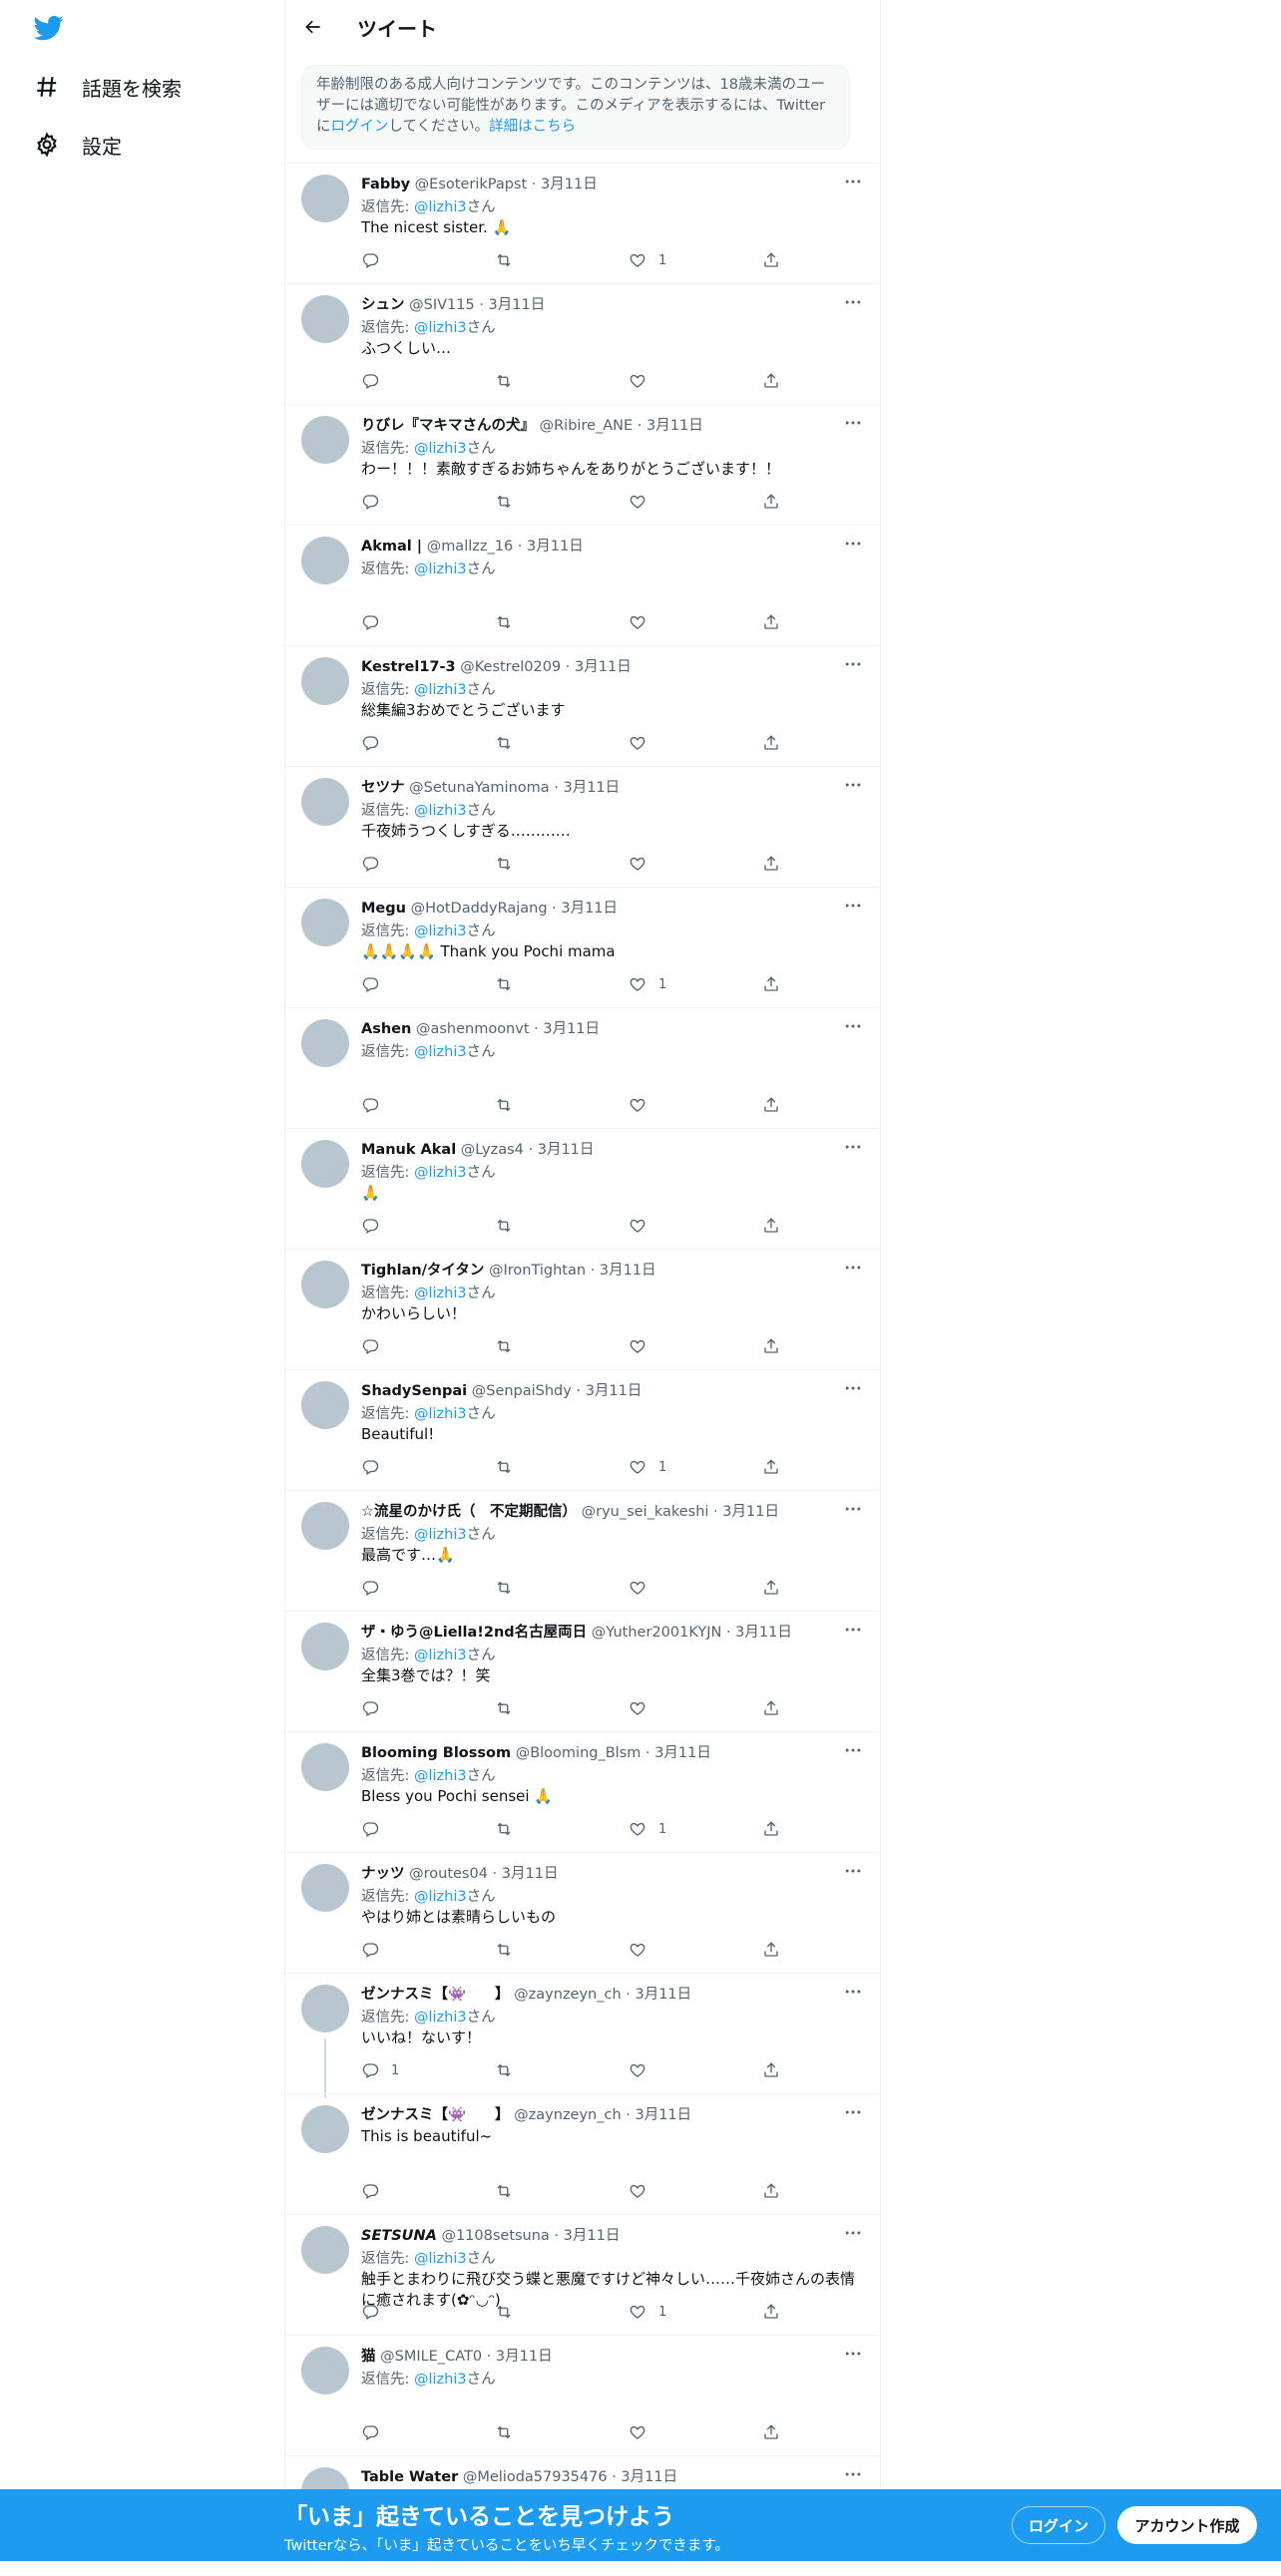 This screenshot has height=2576, width=1281. I want to click on author-name: Fabby, so click(385, 184).